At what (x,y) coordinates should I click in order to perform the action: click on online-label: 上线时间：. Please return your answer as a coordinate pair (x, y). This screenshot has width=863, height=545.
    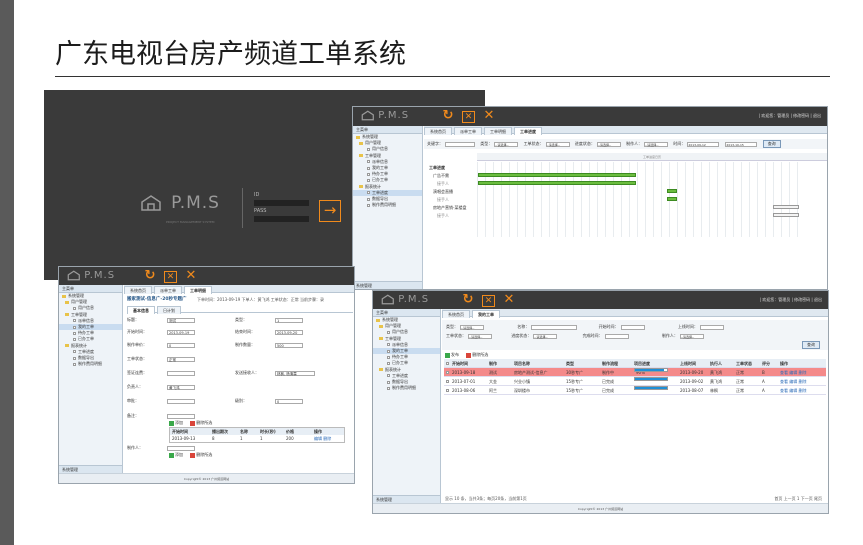
    Looking at the image, I should click on (687, 326).